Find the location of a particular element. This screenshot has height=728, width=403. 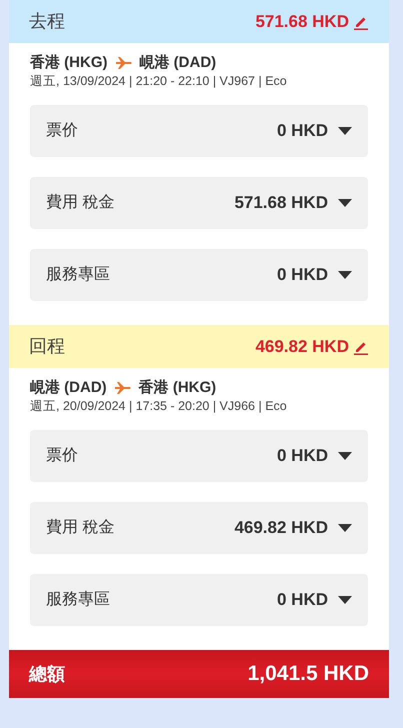

section-amount: 571.68 HKD is located at coordinates (302, 21).